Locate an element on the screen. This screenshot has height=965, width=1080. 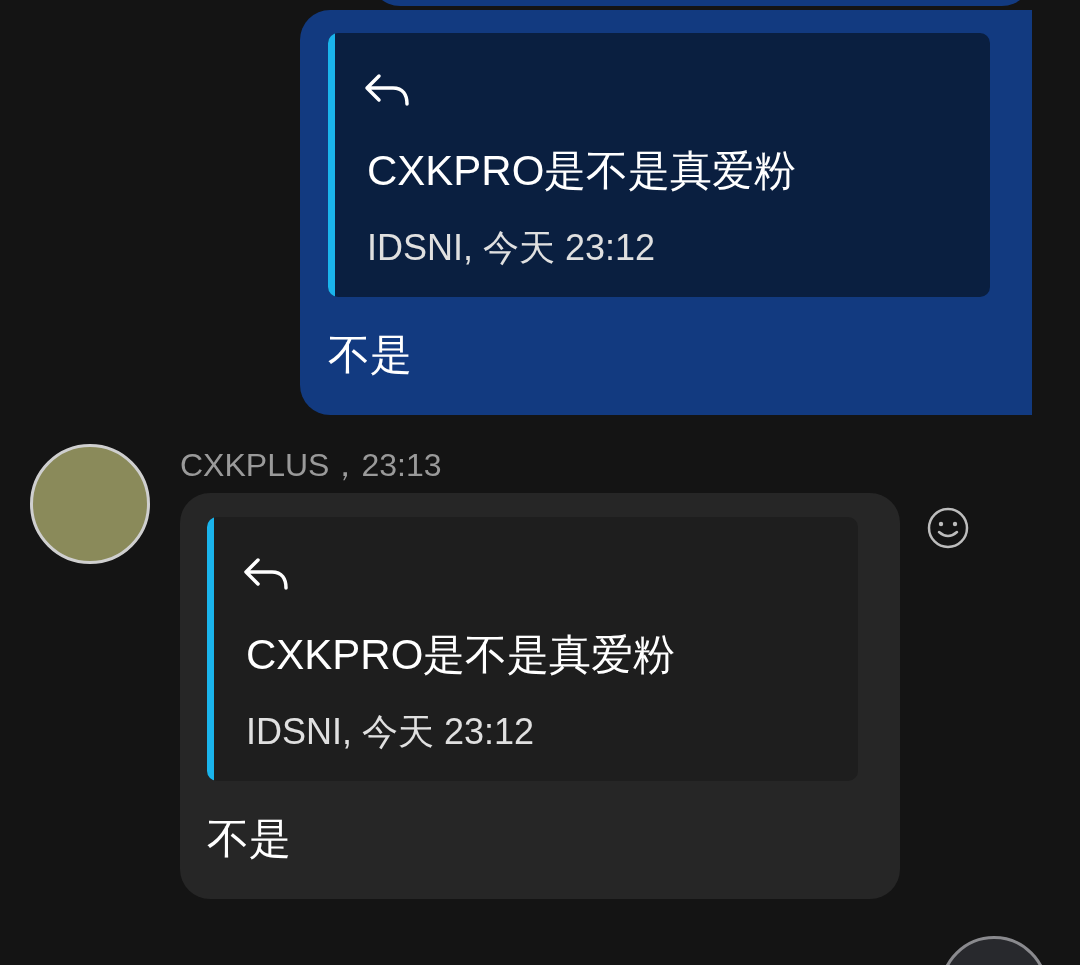
emoji-icon is located at coordinates (948, 528).